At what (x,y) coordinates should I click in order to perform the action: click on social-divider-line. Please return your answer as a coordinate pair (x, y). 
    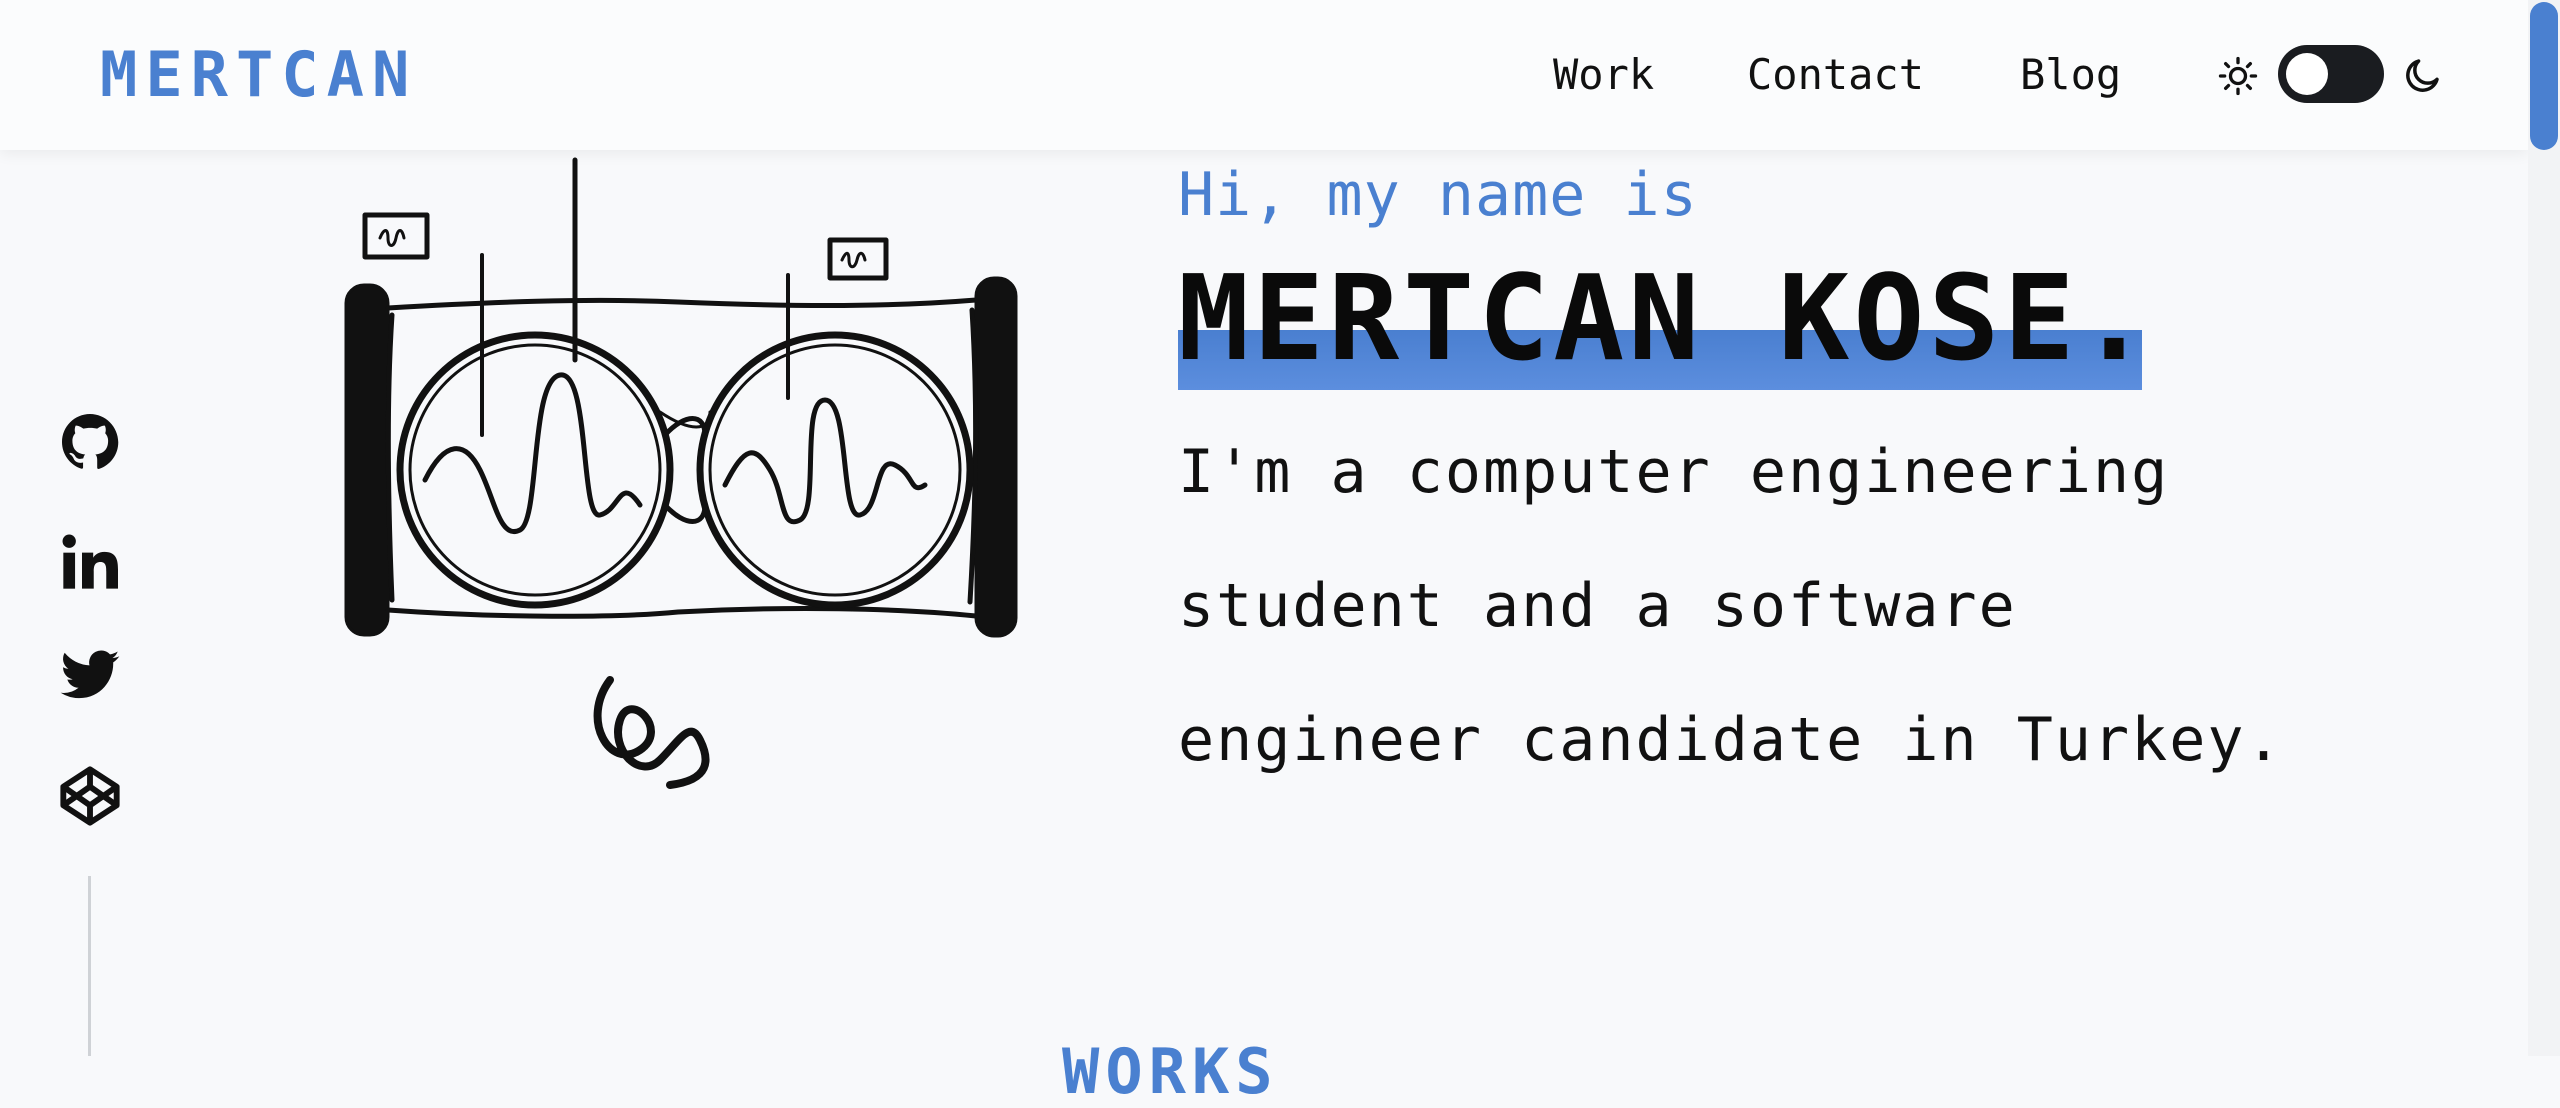
    Looking at the image, I should click on (89, 966).